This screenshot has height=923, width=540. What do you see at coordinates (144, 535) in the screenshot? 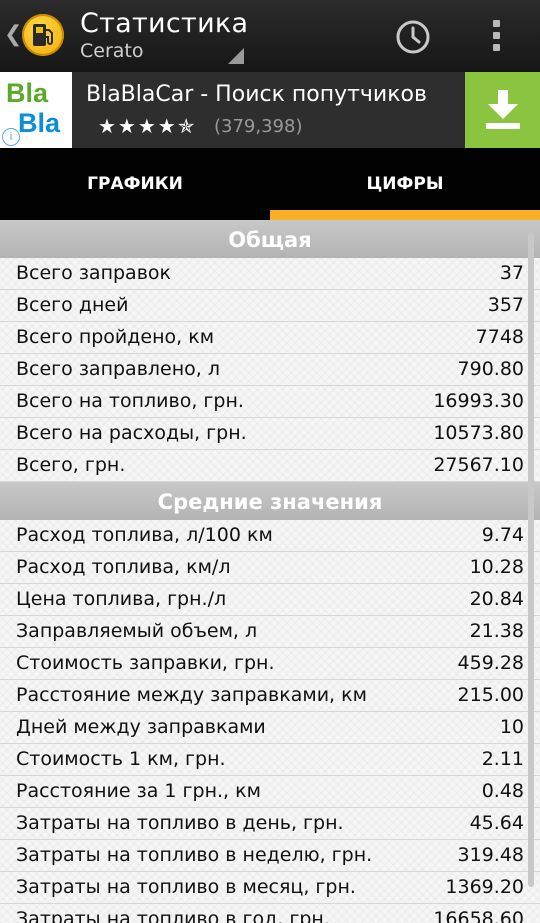
I see `stat-label: Расход топлива, л/100 км` at bounding box center [144, 535].